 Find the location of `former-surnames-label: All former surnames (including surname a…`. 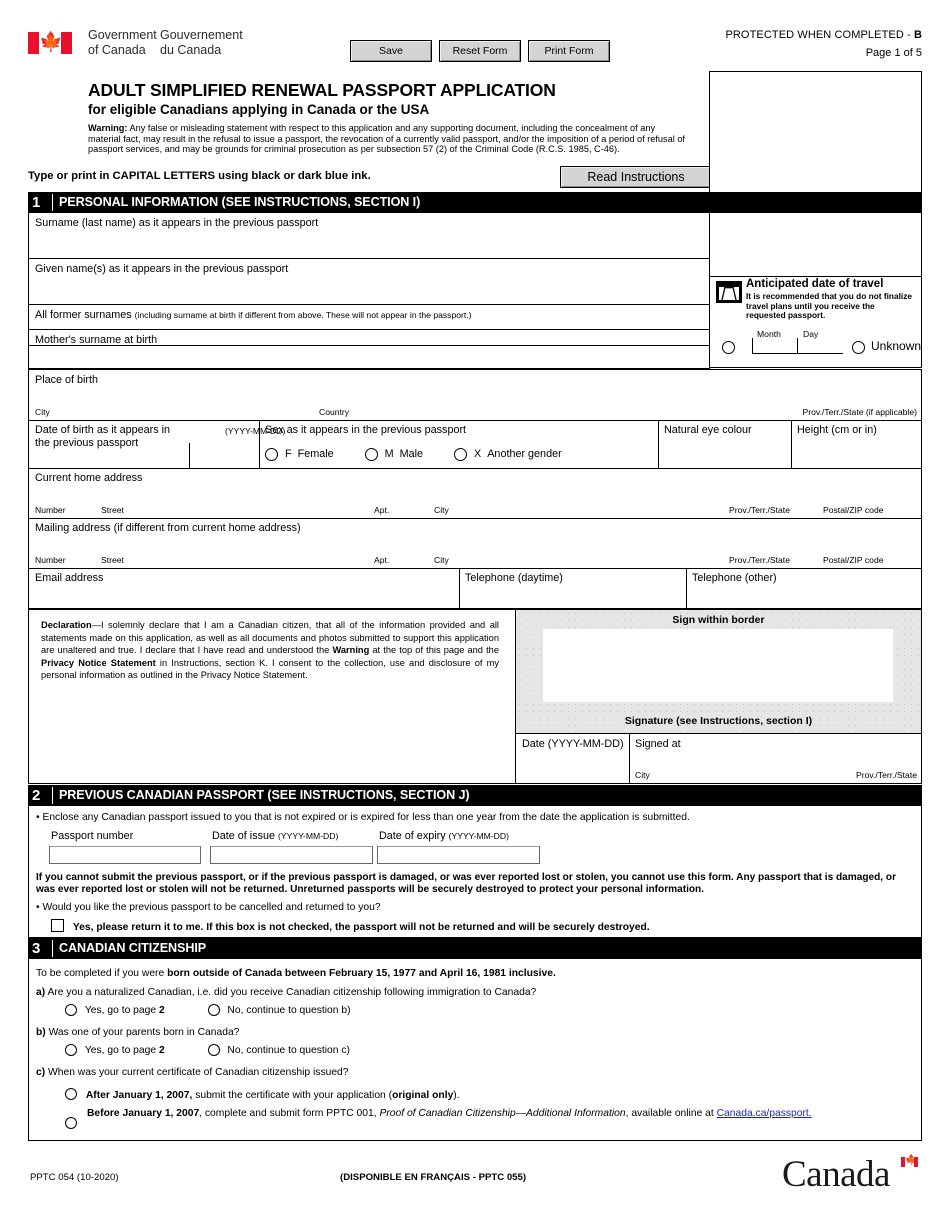

former-surnames-label: All former surnames (including surname a… is located at coordinates (253, 315).